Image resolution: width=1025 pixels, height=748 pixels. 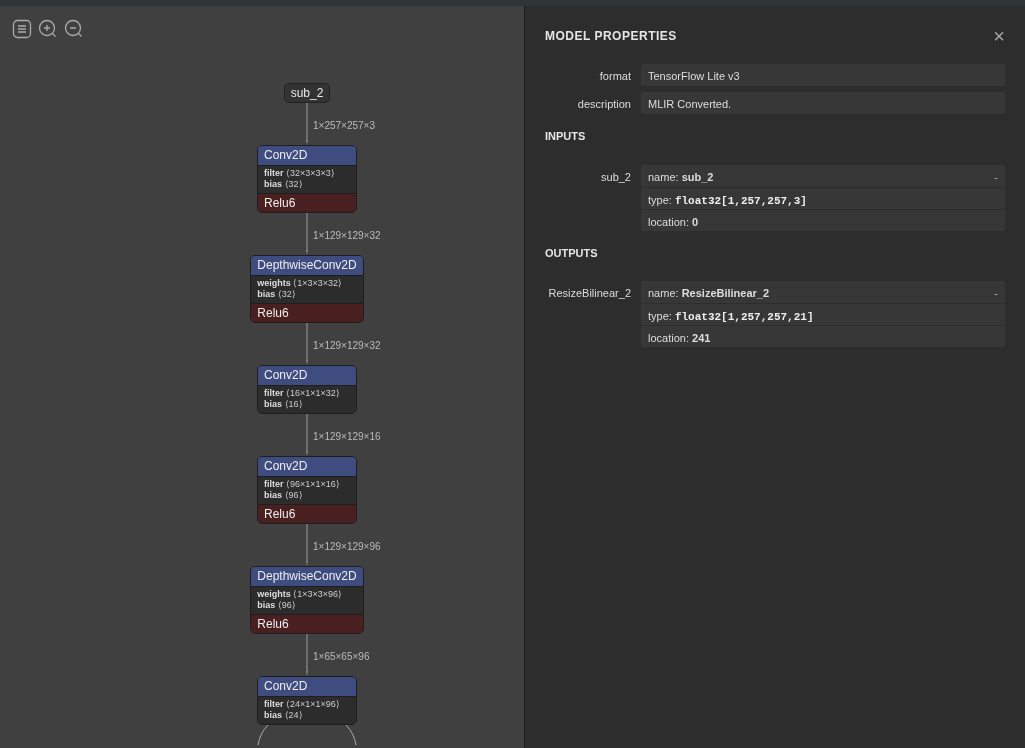 What do you see at coordinates (307, 93) in the screenshot?
I see `graph-input-node: sub_2` at bounding box center [307, 93].